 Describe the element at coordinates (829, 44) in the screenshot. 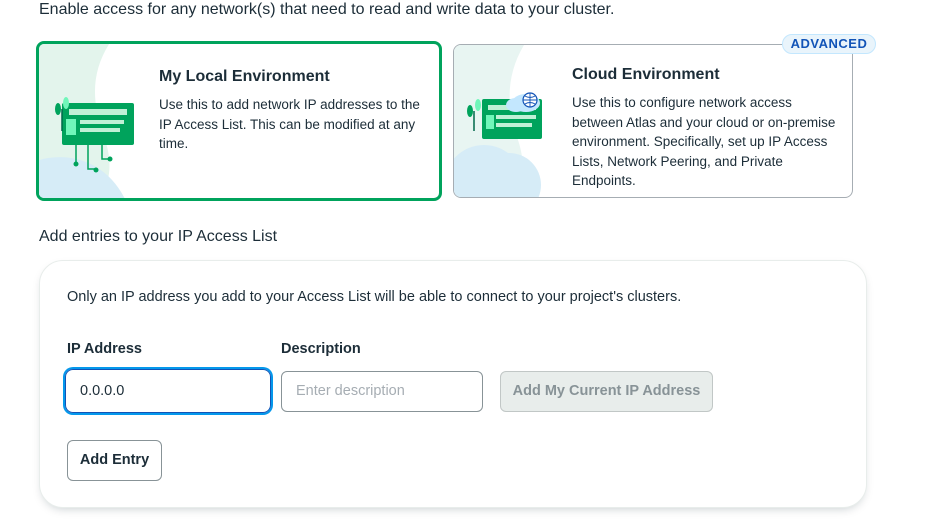

I see `advanced-badge: ADVANCED` at that location.